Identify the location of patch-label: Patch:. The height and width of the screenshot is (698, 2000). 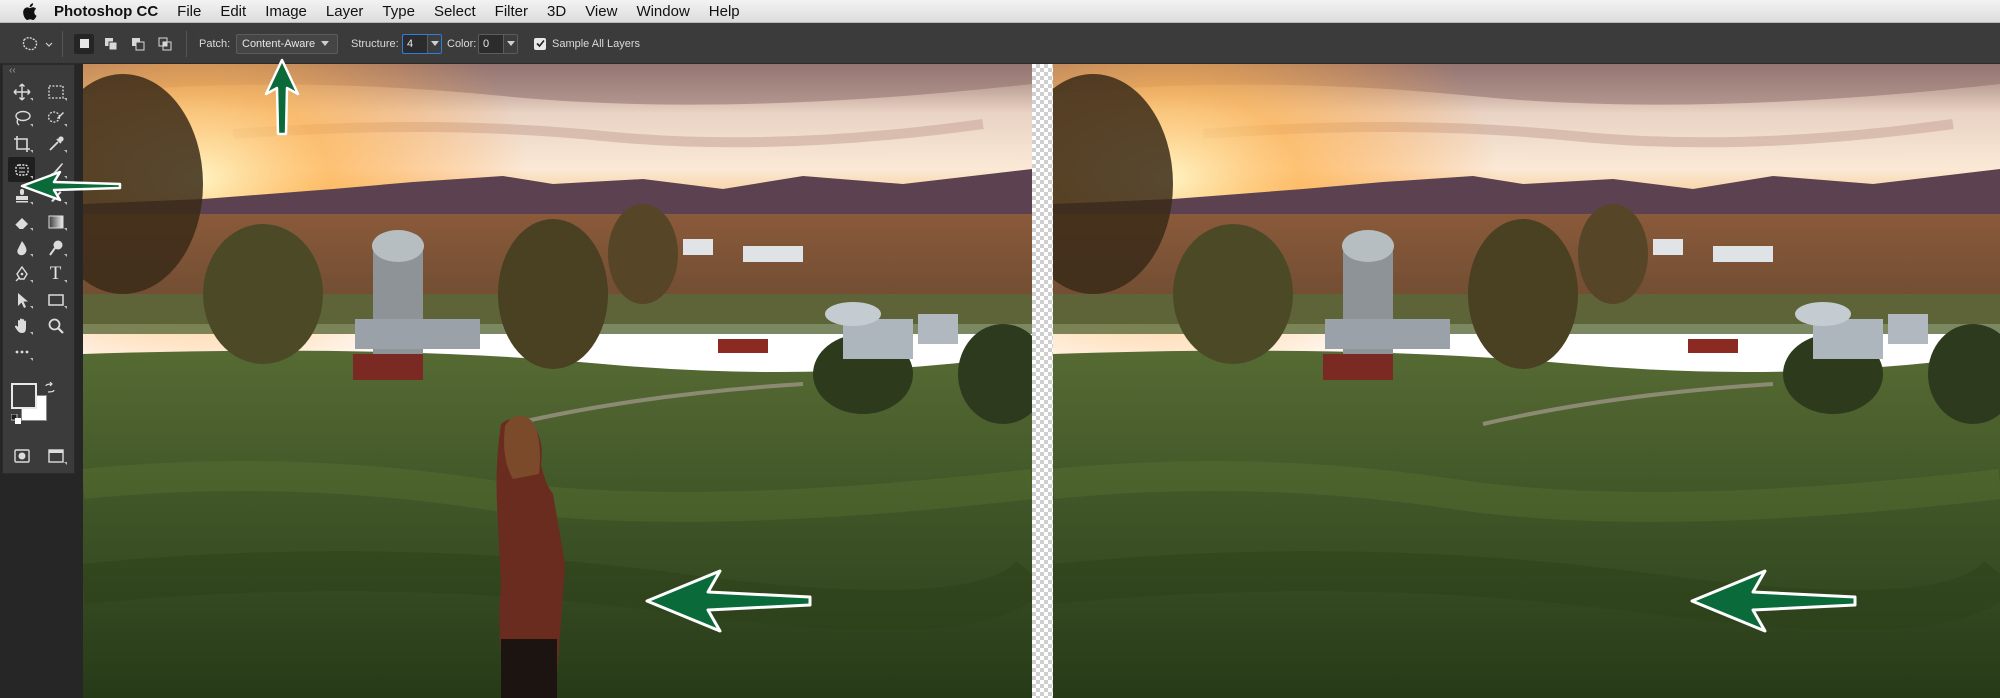
(215, 43).